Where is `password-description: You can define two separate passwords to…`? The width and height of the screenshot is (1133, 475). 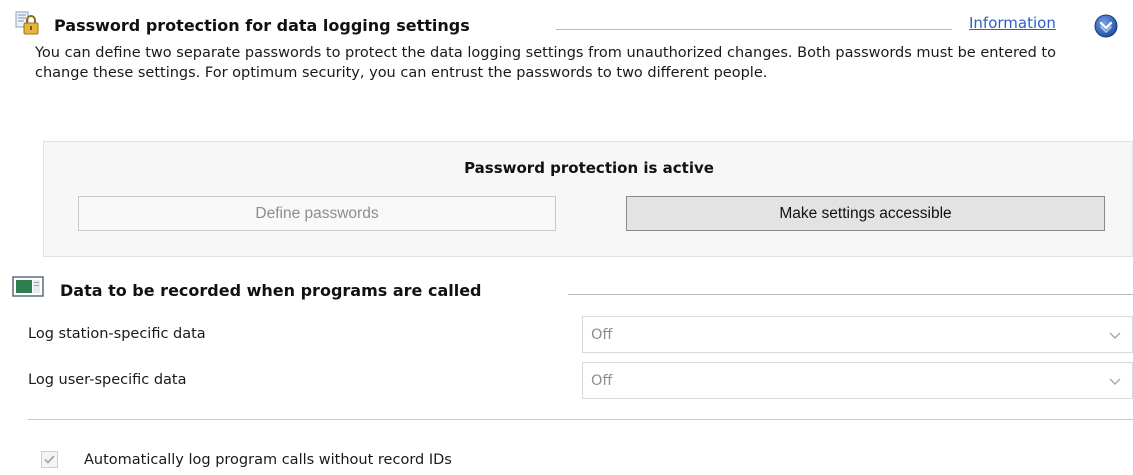 password-description: You can define two separate passwords to… is located at coordinates (545, 63).